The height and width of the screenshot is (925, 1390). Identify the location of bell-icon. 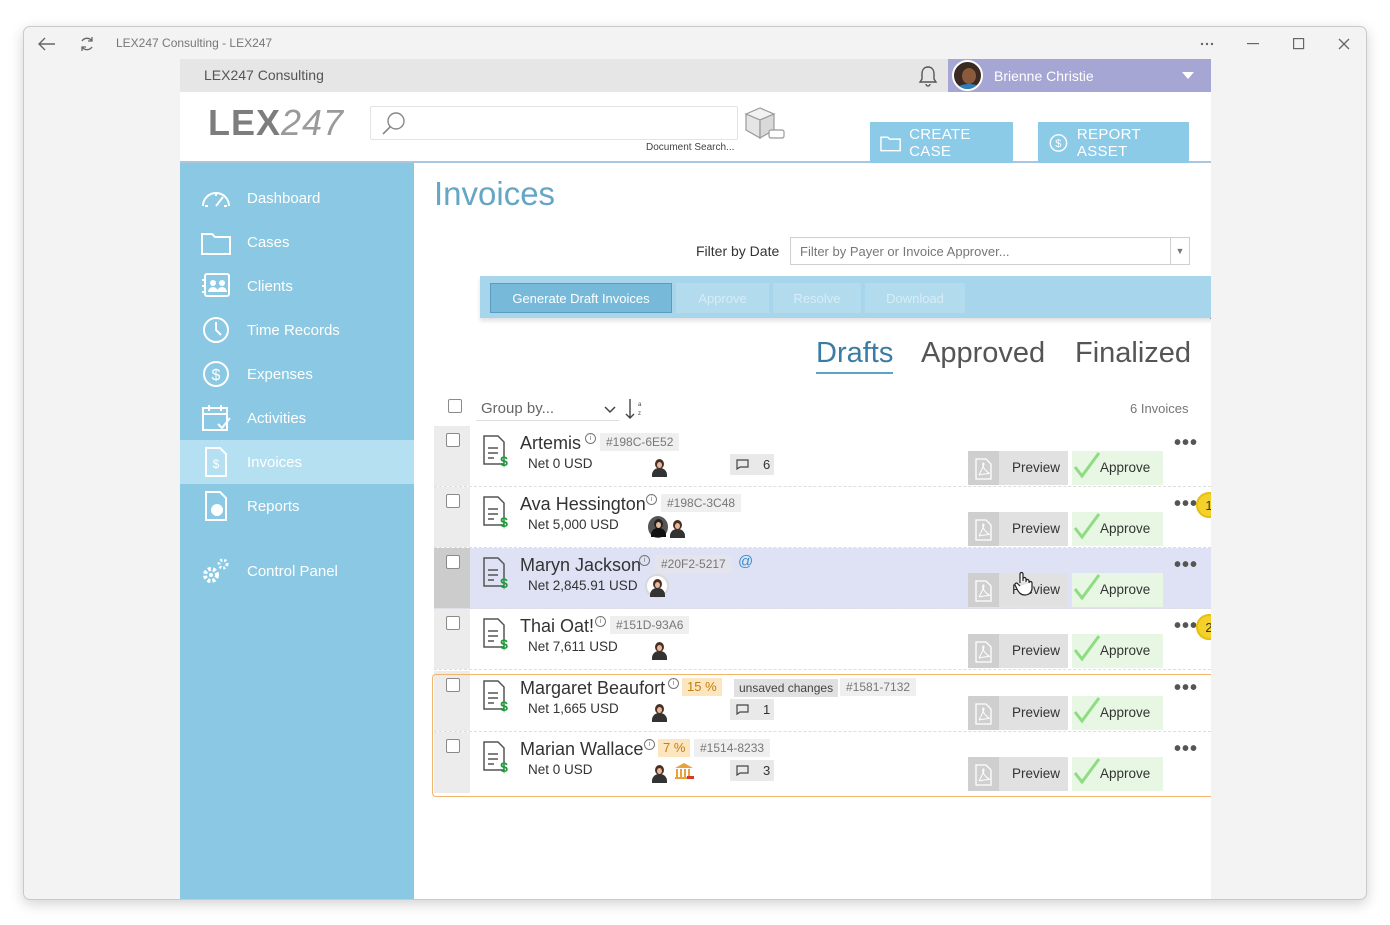
(928, 76).